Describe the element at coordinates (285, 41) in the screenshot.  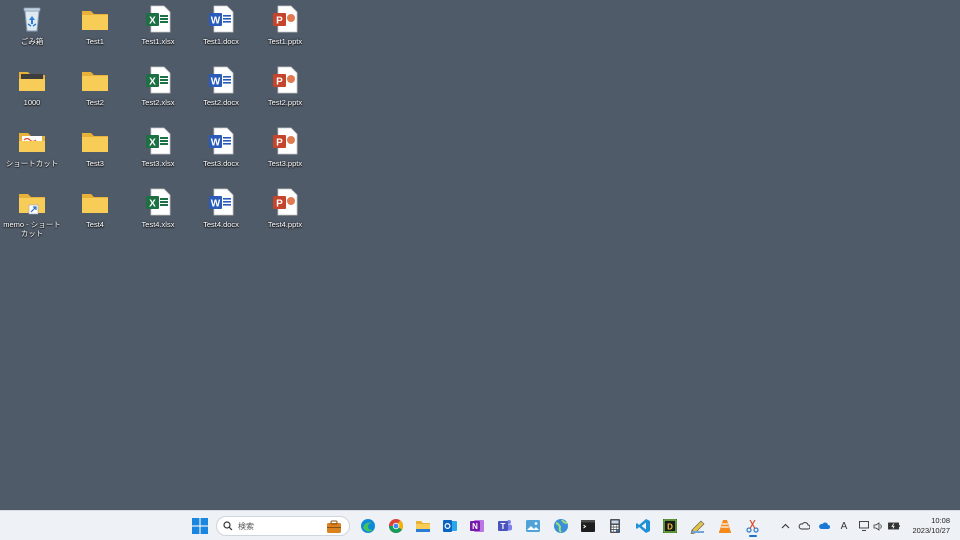
I see `icon-label: Test1.pptx` at that location.